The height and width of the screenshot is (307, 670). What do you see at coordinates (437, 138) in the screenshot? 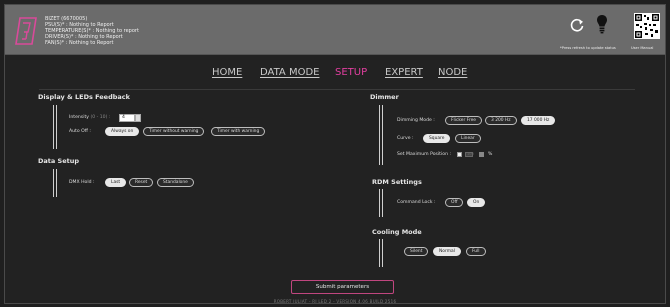
I see `curve-square: Square` at bounding box center [437, 138].